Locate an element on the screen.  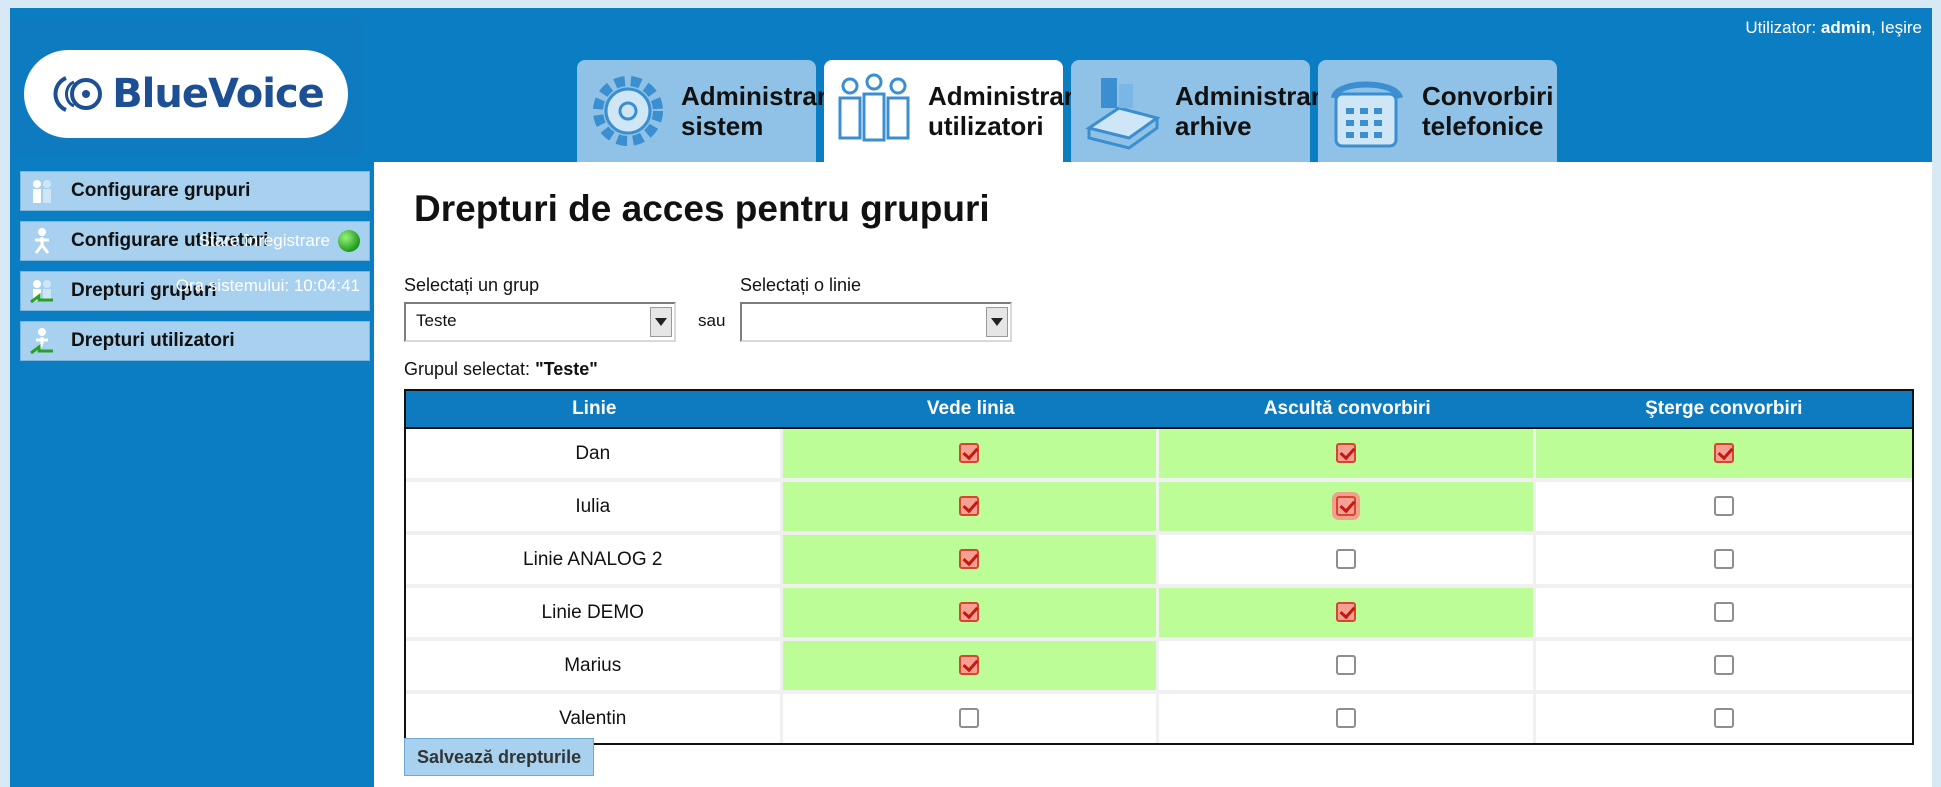
line-select is located at coordinates (876, 322).